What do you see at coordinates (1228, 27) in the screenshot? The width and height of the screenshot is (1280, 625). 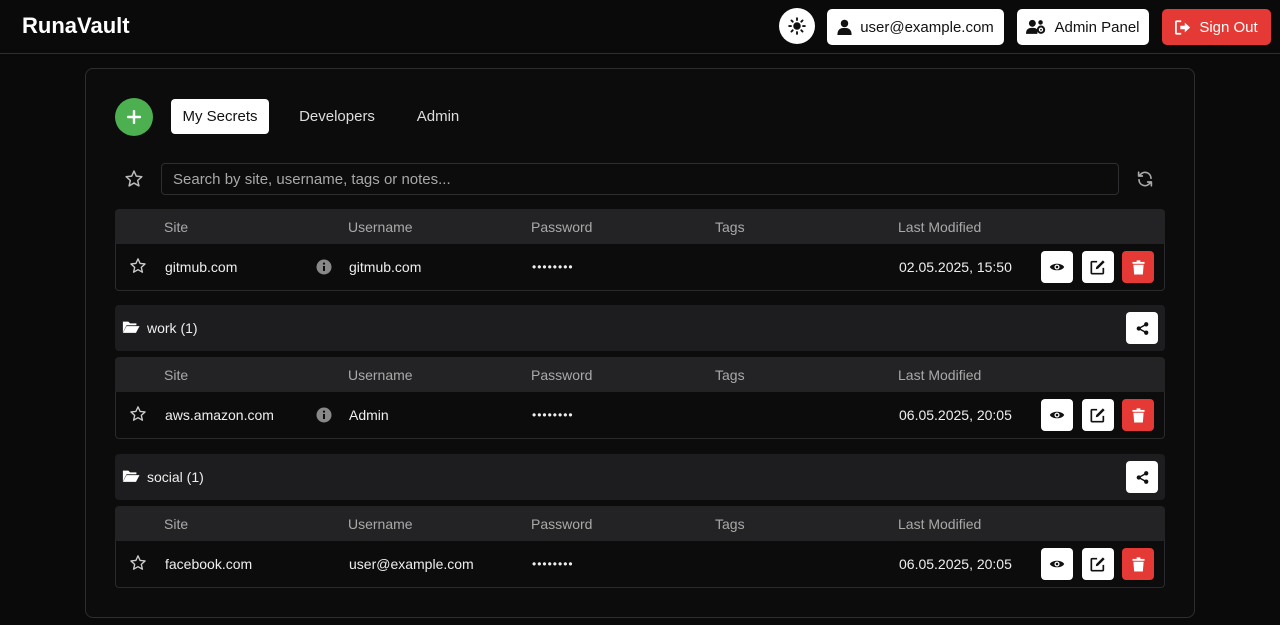 I see `sign-out-label: Sign Out` at bounding box center [1228, 27].